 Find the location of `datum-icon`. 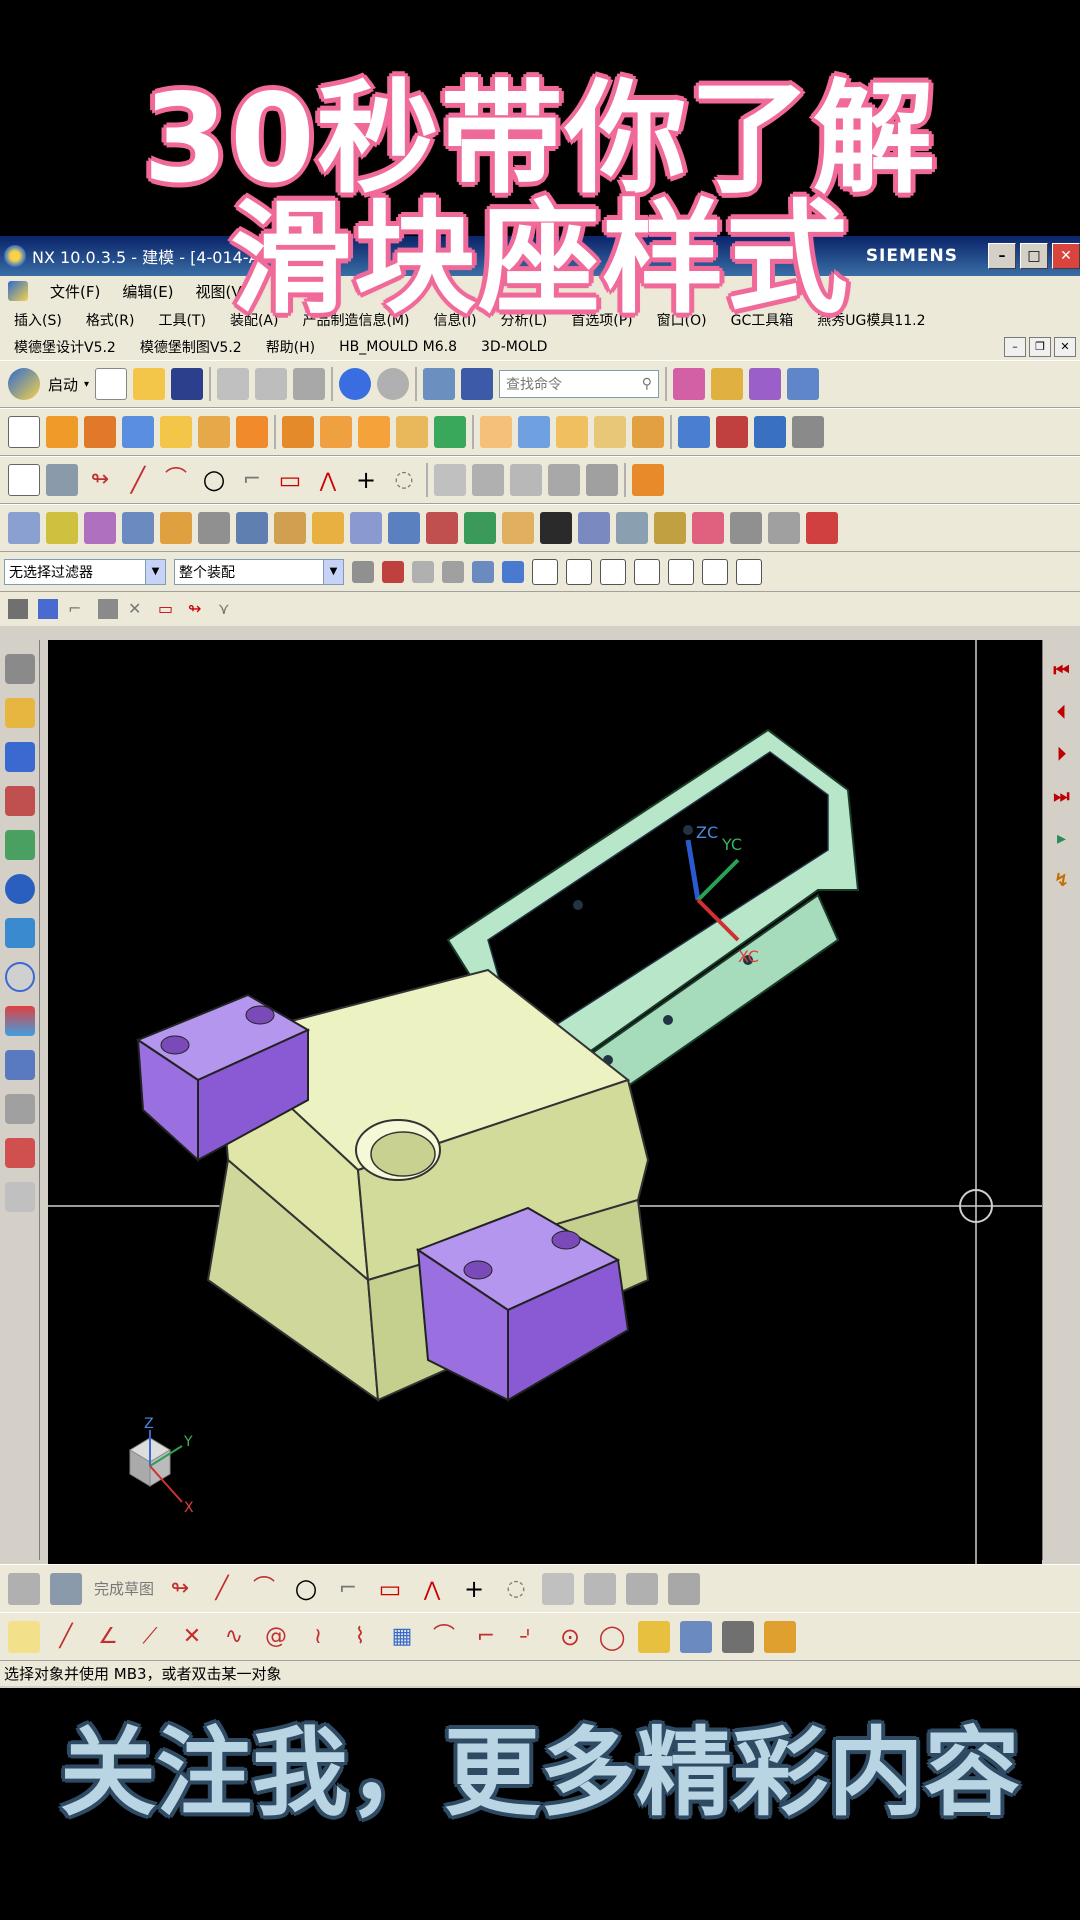

datum-icon is located at coordinates (770, 432).